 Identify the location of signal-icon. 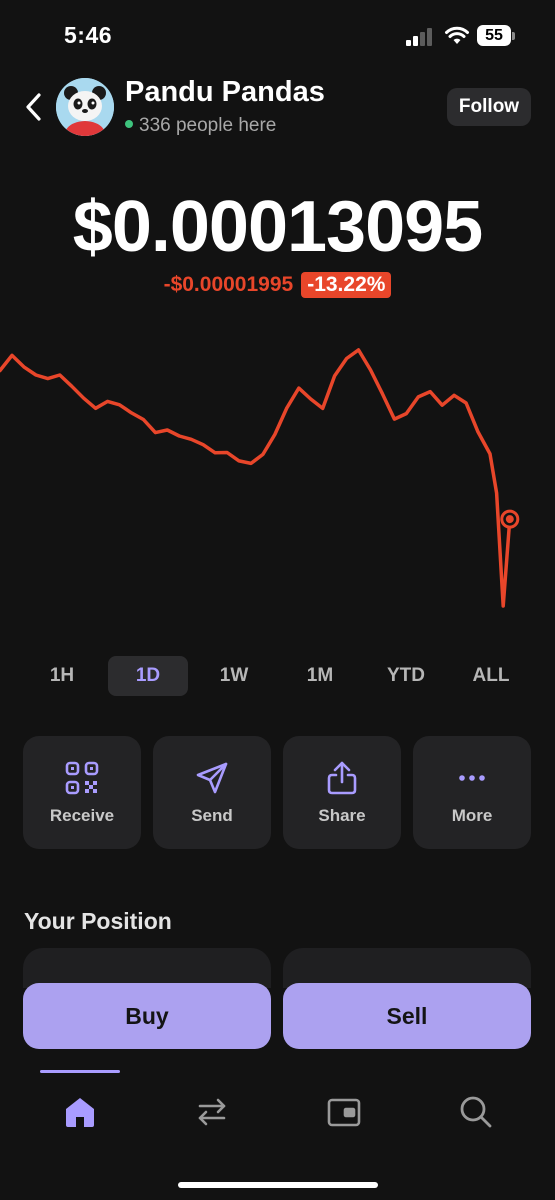
(420, 37).